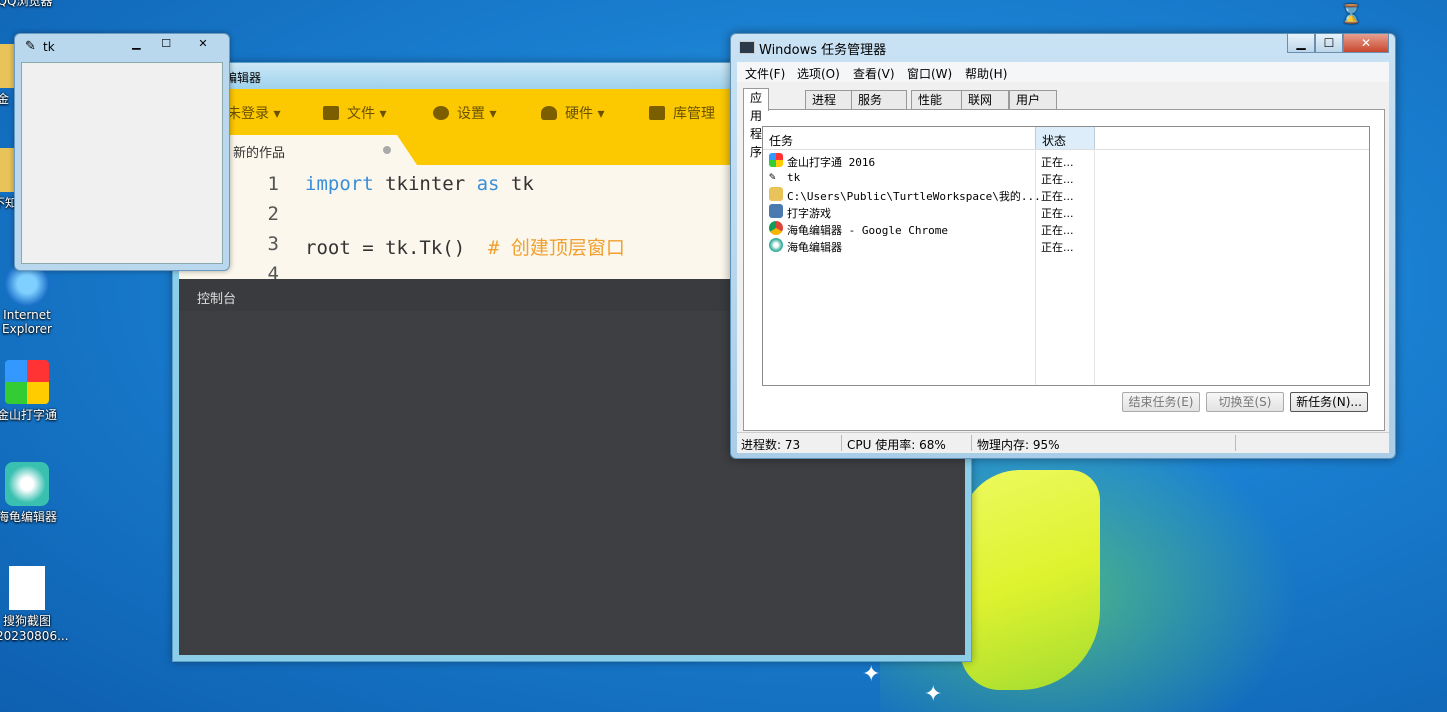 This screenshot has width=1447, height=712. What do you see at coordinates (465, 248) in the screenshot?
I see `code-line: root = tk.Tk() # 创建顶层窗口` at bounding box center [465, 248].